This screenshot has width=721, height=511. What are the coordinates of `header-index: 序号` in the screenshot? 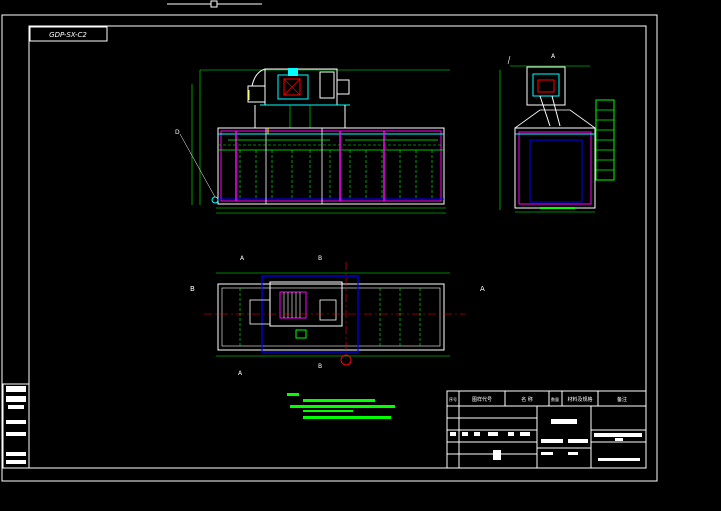 It's located at (453, 399).